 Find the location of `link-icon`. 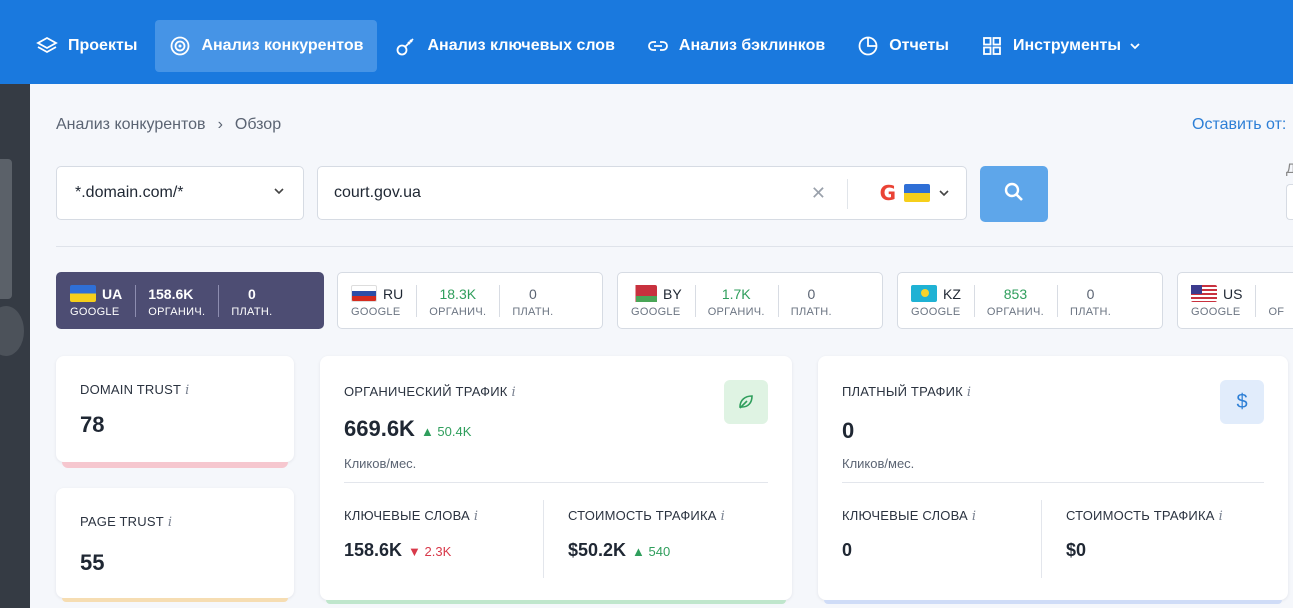

link-icon is located at coordinates (658, 46).